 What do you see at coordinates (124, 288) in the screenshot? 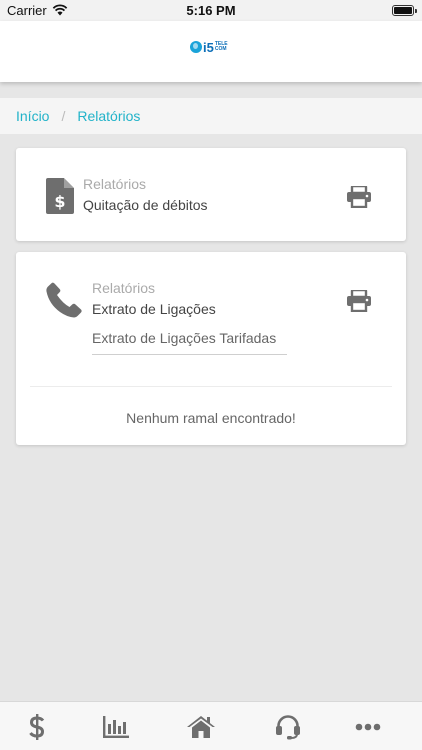
I see `card-calls-caption: Relatórios` at bounding box center [124, 288].